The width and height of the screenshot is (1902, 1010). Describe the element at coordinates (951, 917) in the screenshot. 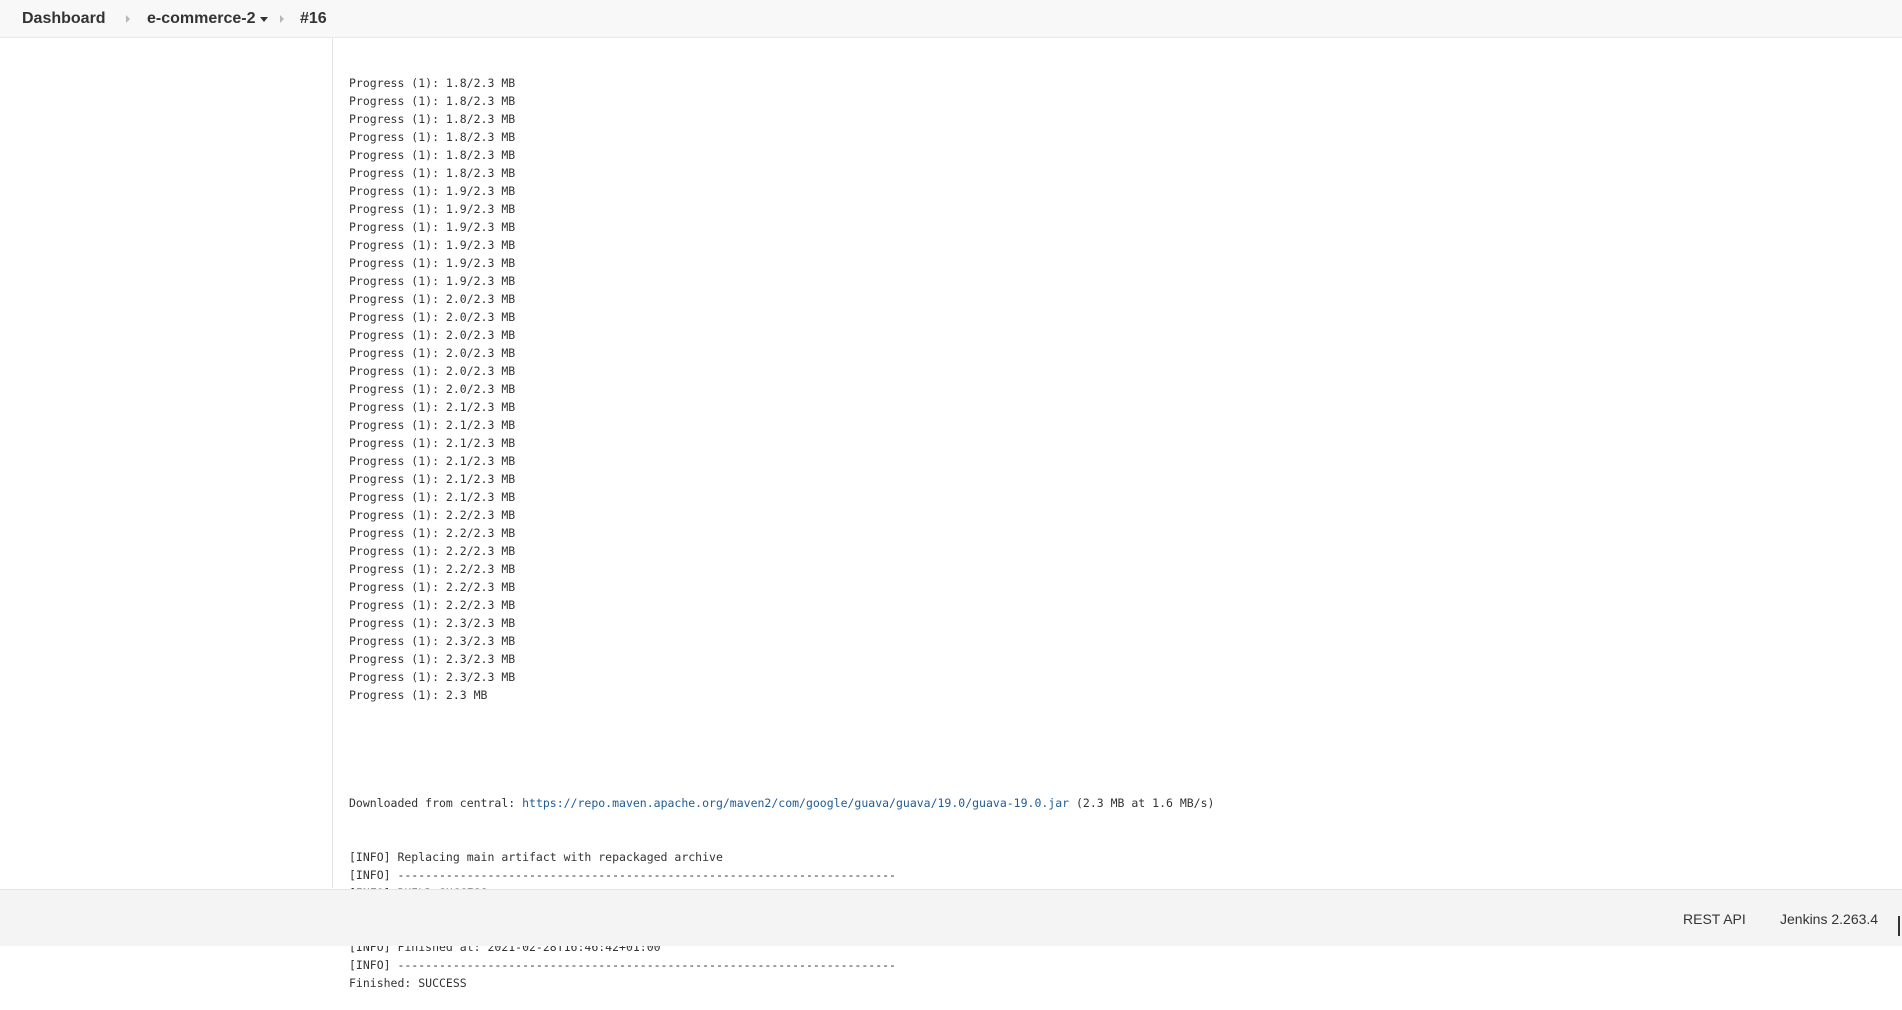

I see `footer: REST API Jenkins 2.263.4` at that location.